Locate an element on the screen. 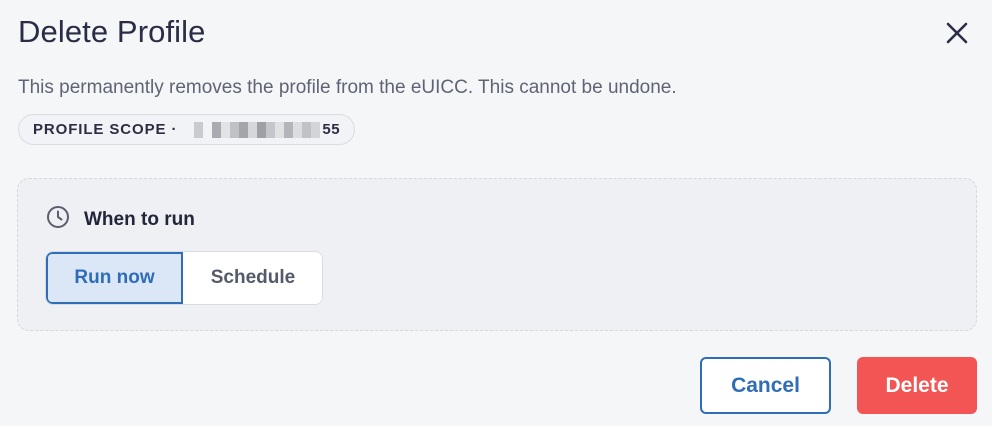  dialog-title: Delete Profile is located at coordinates (112, 31).